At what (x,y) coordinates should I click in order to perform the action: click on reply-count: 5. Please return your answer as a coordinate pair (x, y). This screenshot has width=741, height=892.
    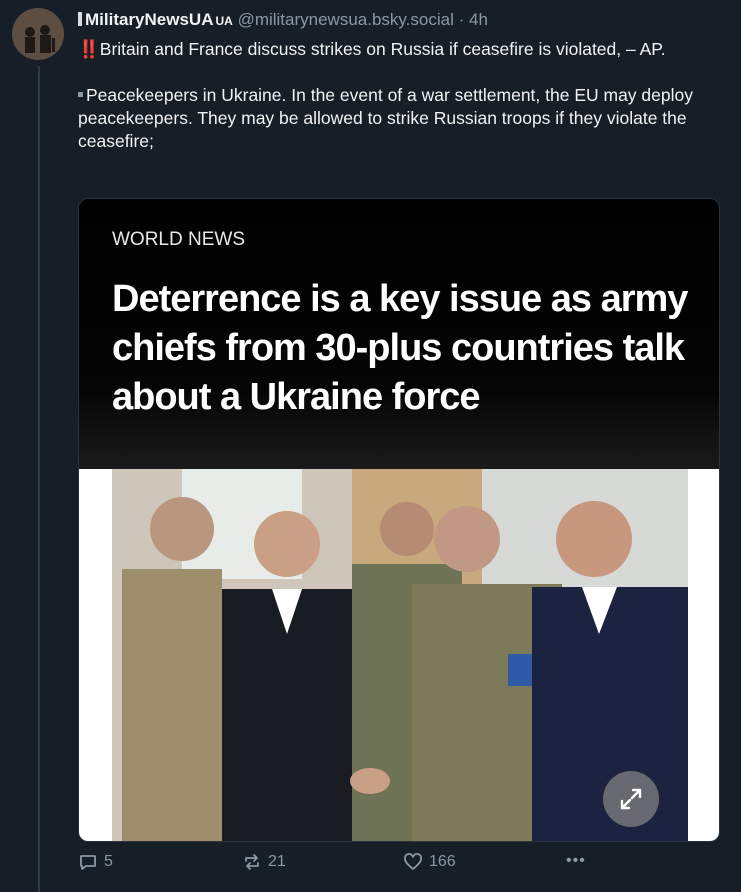
    Looking at the image, I should click on (108, 861).